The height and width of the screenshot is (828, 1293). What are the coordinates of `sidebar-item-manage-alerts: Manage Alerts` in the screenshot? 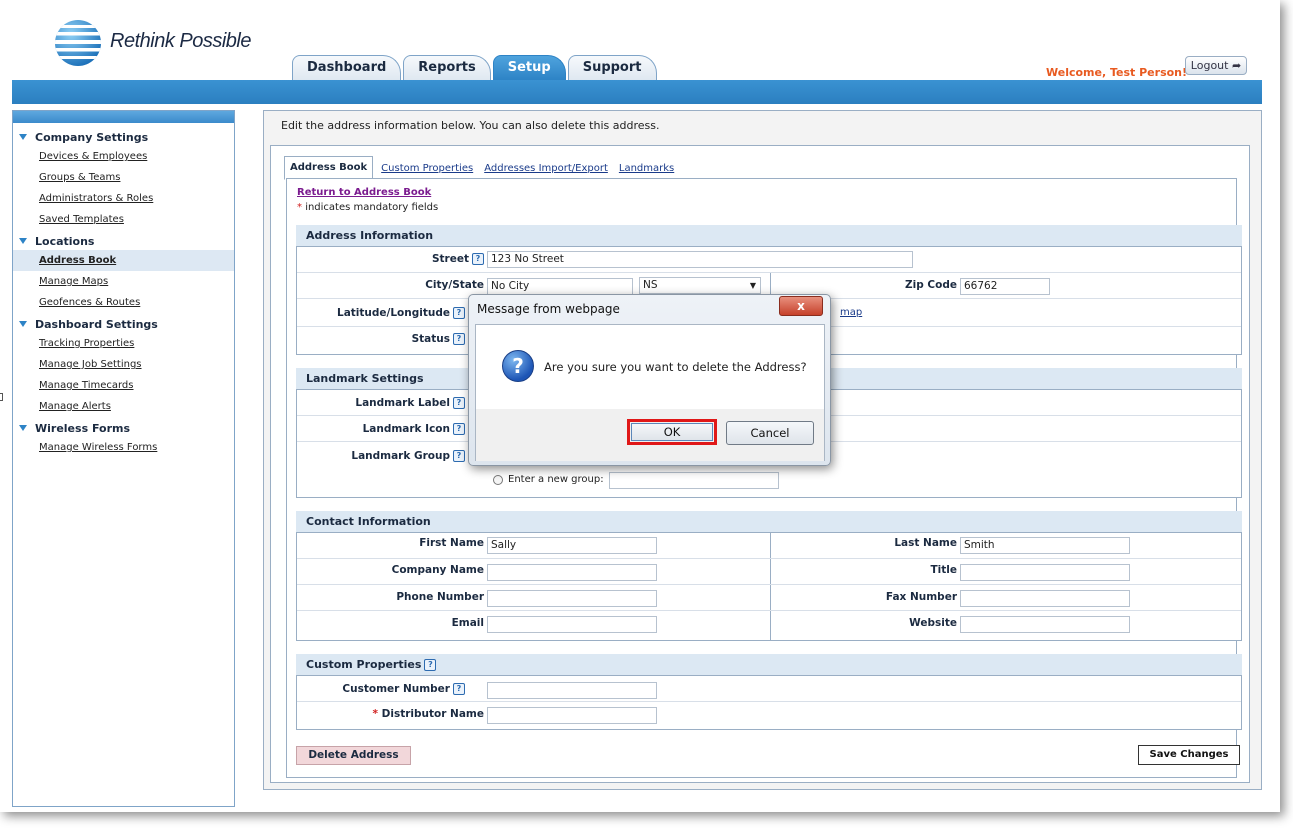 It's located at (123, 406).